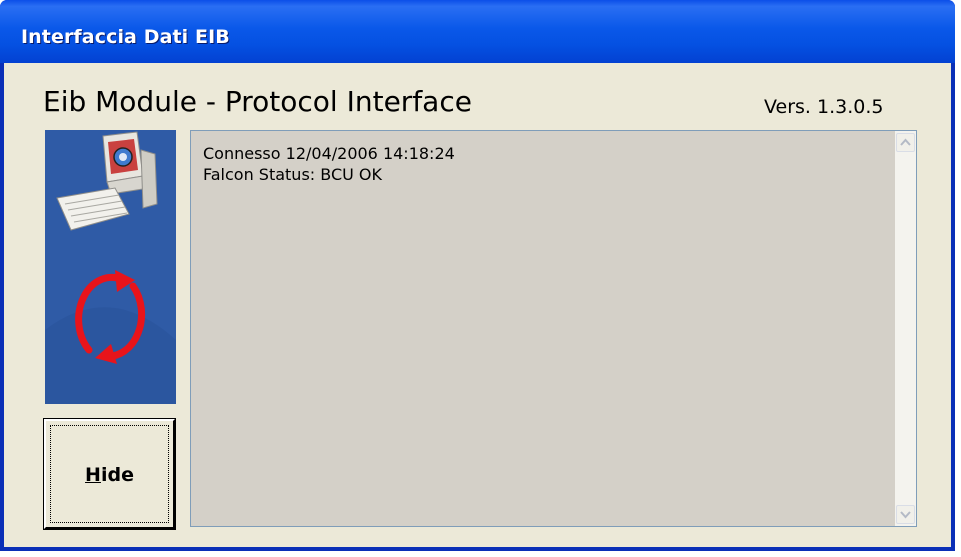 The height and width of the screenshot is (557, 961). Describe the element at coordinates (293, 174) in the screenshot. I see `log-line: Falcon Status: BCU OK` at that location.